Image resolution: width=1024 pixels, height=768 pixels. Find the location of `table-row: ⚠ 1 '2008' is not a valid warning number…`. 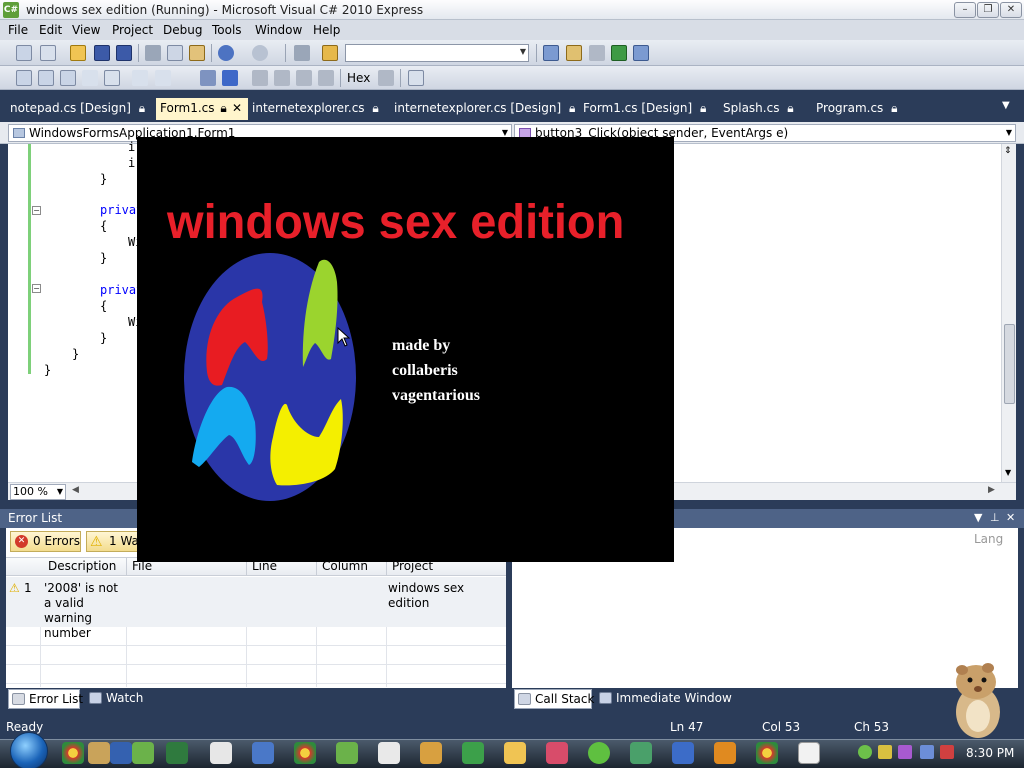

table-row: ⚠ 1 '2008' is not a valid warning number… is located at coordinates (256, 608).